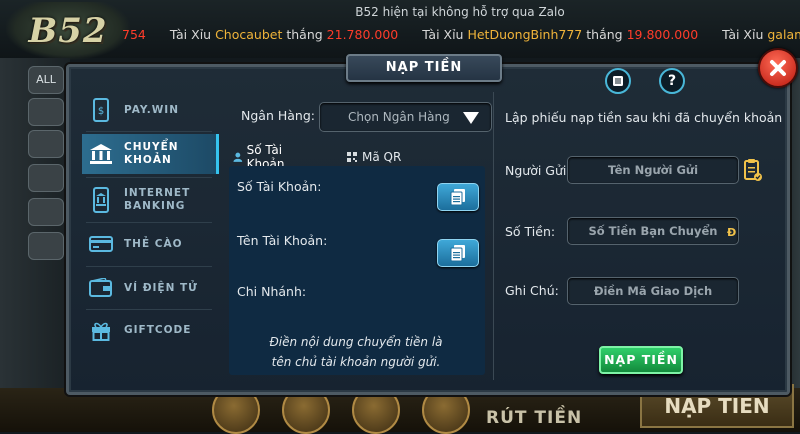  I want to click on filter-all-button: ALL, so click(46, 80).